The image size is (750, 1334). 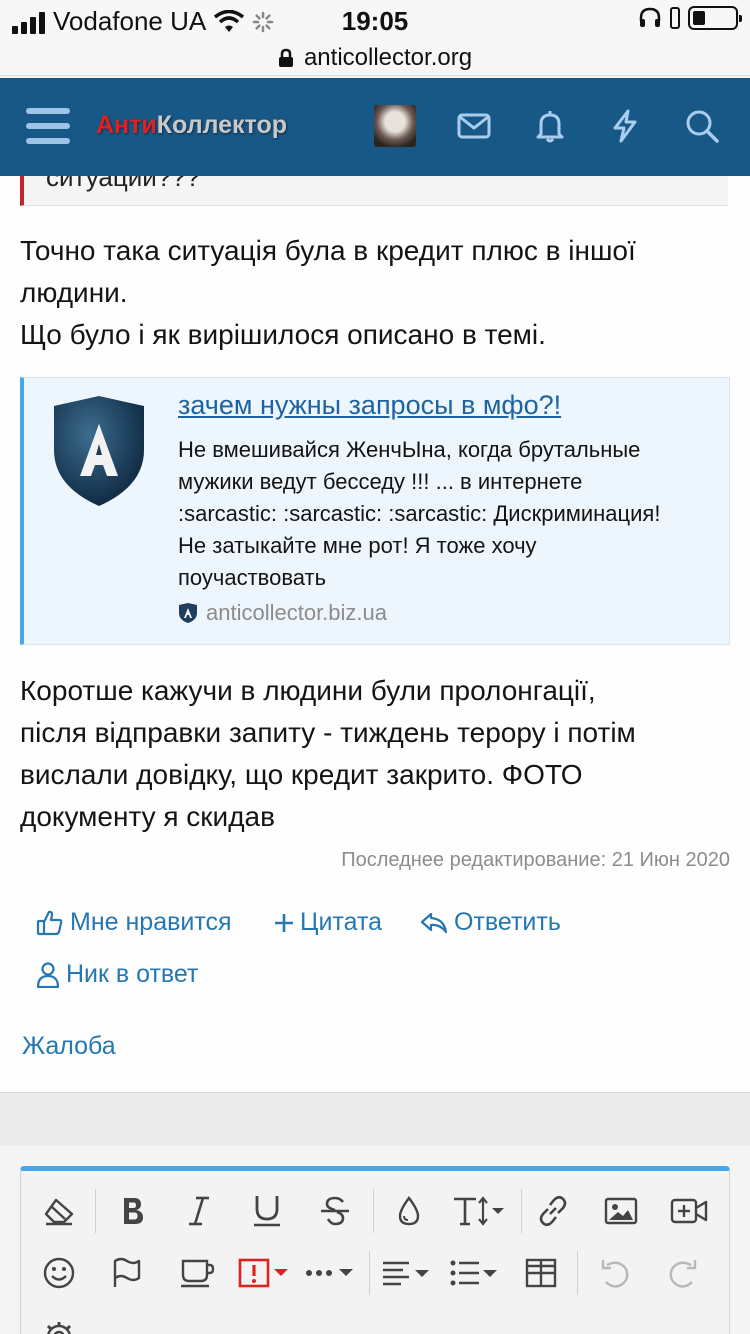 I want to click on report-link: Жалоба, so click(x=69, y=1046).